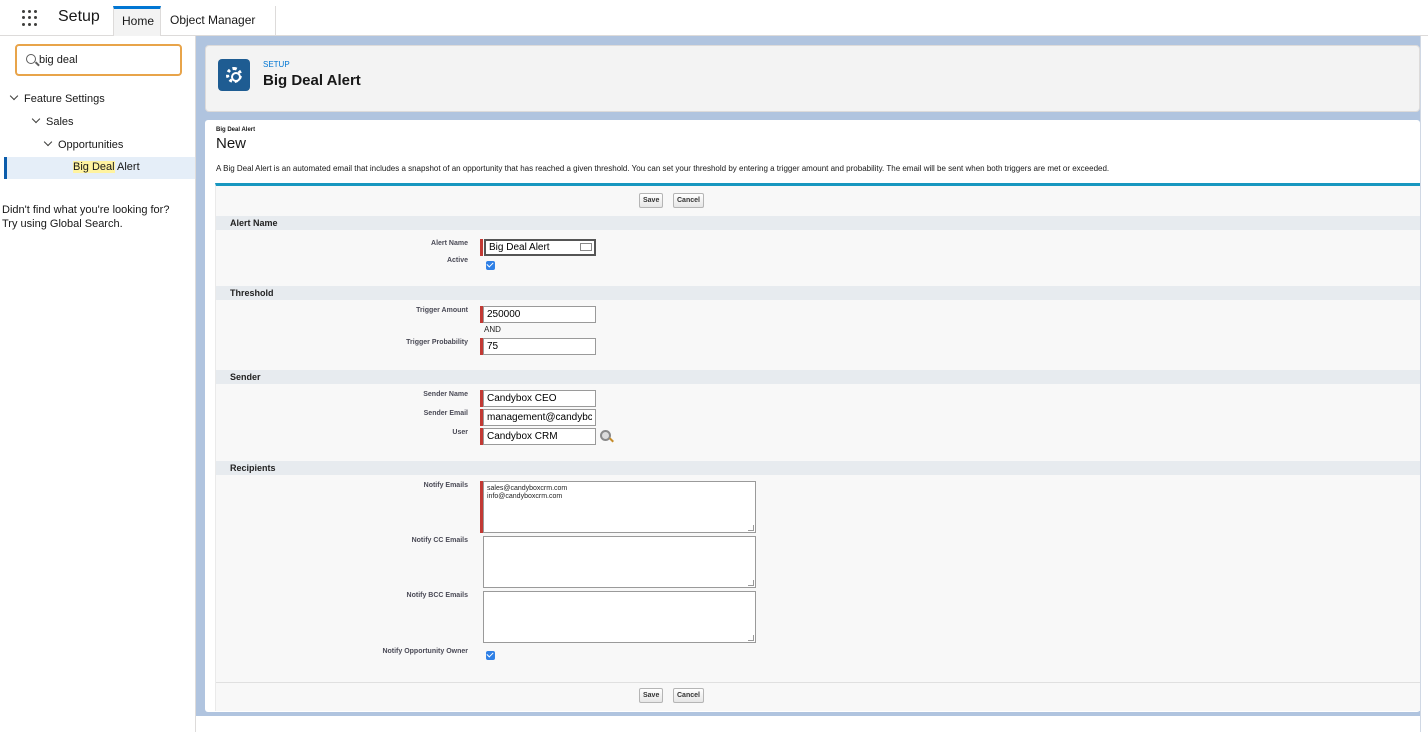 The image size is (1428, 732). Describe the element at coordinates (818, 695) in the screenshot. I see `bottom-button-row: Save Cancel` at that location.